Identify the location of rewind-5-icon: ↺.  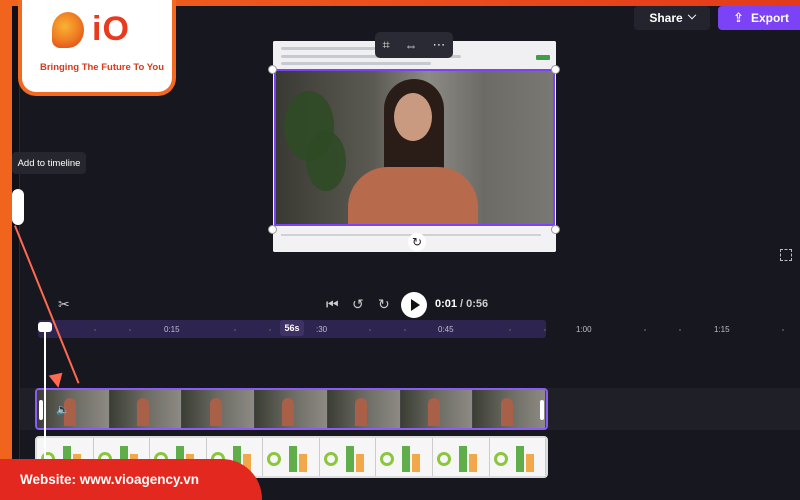
(358, 304).